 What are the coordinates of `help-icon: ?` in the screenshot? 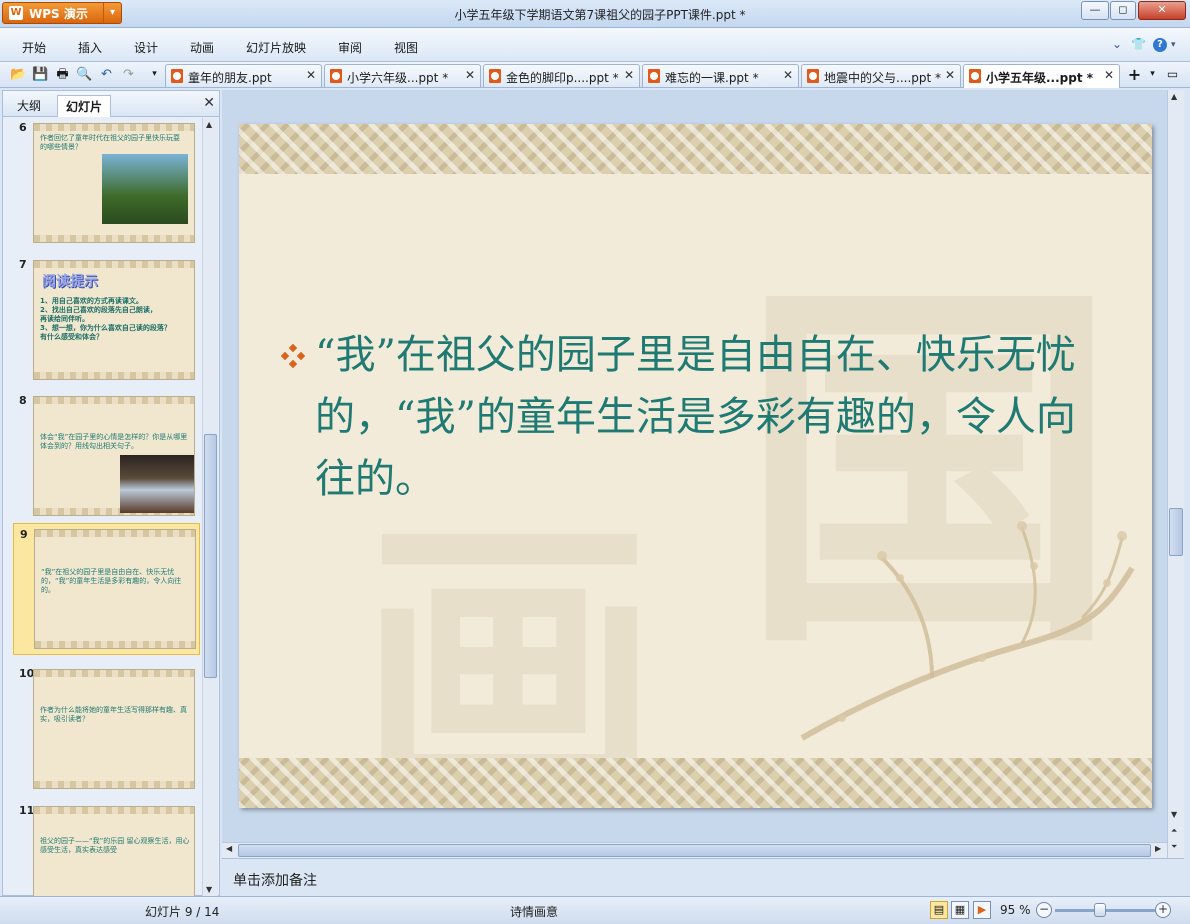 It's located at (1160, 45).